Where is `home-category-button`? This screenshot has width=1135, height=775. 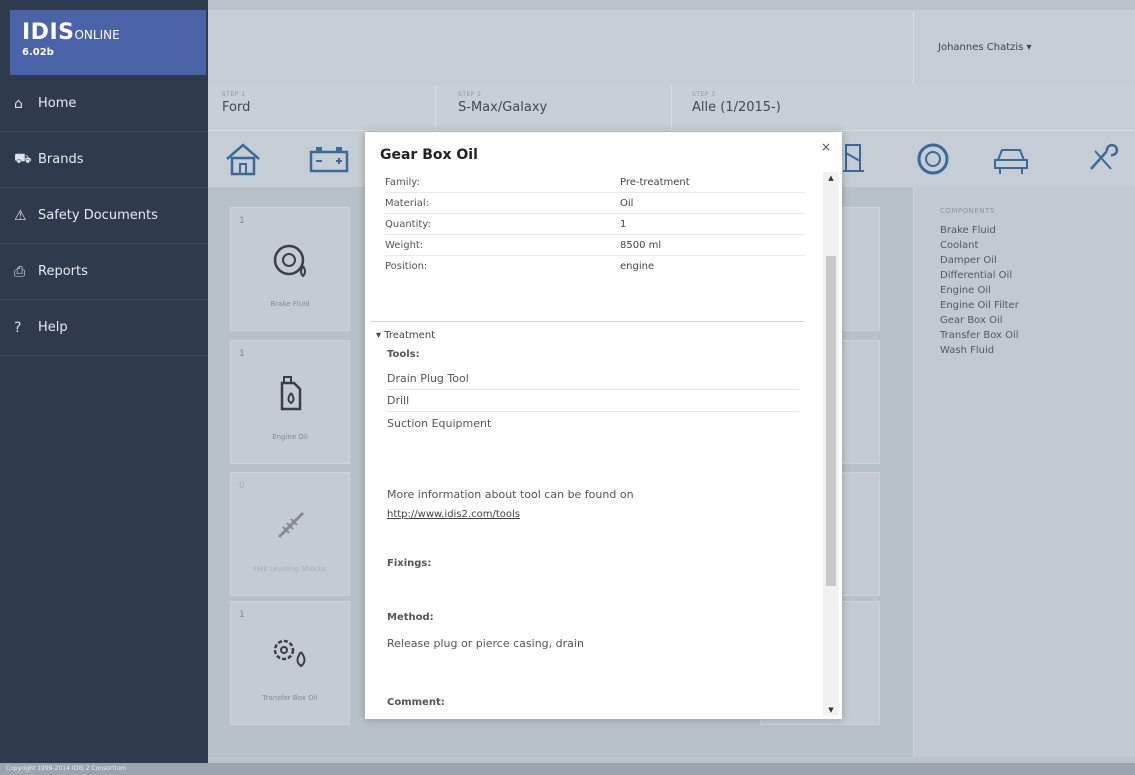 home-category-button is located at coordinates (243, 159).